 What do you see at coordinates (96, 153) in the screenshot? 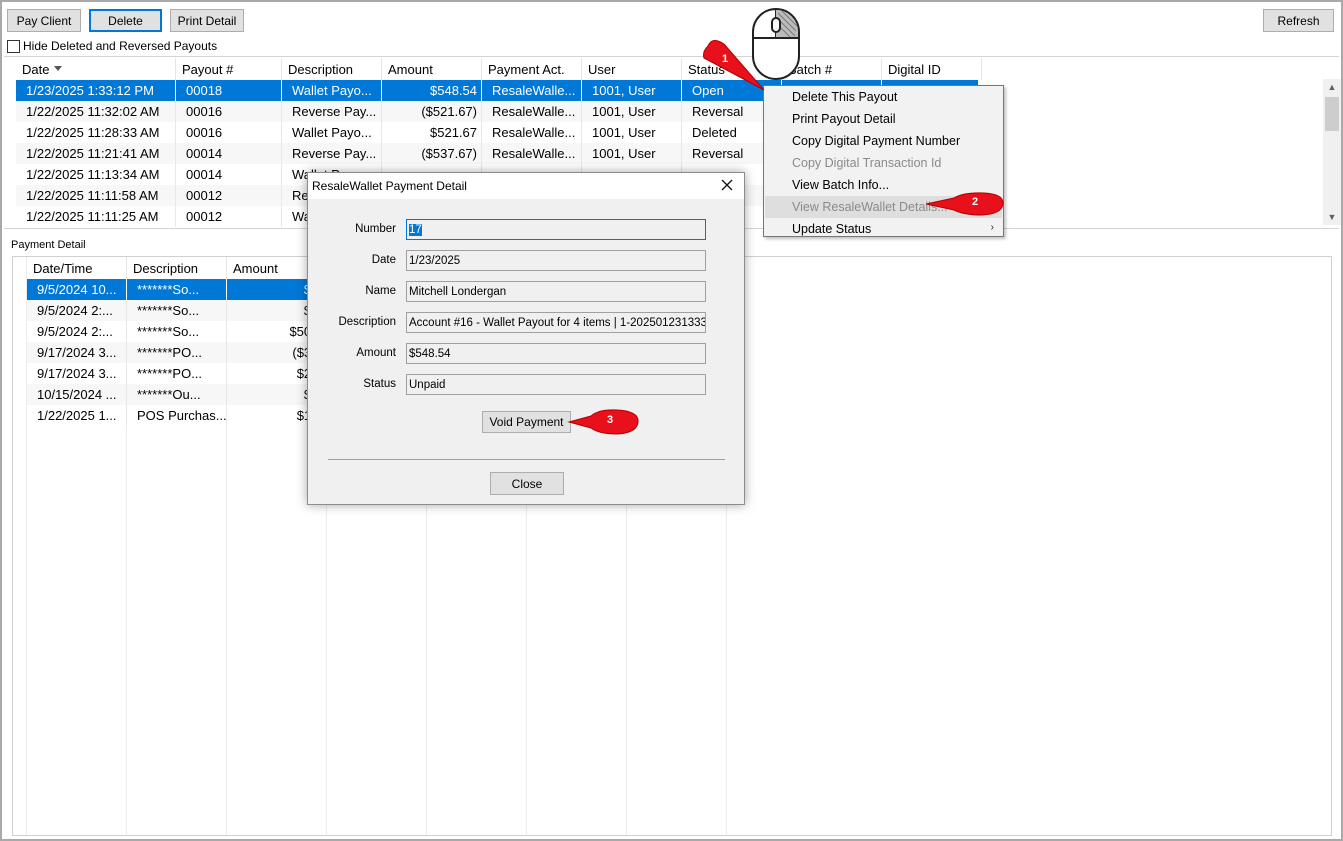
I see `table-cell: 1/22/2025 11:21:41 AM` at bounding box center [96, 153].